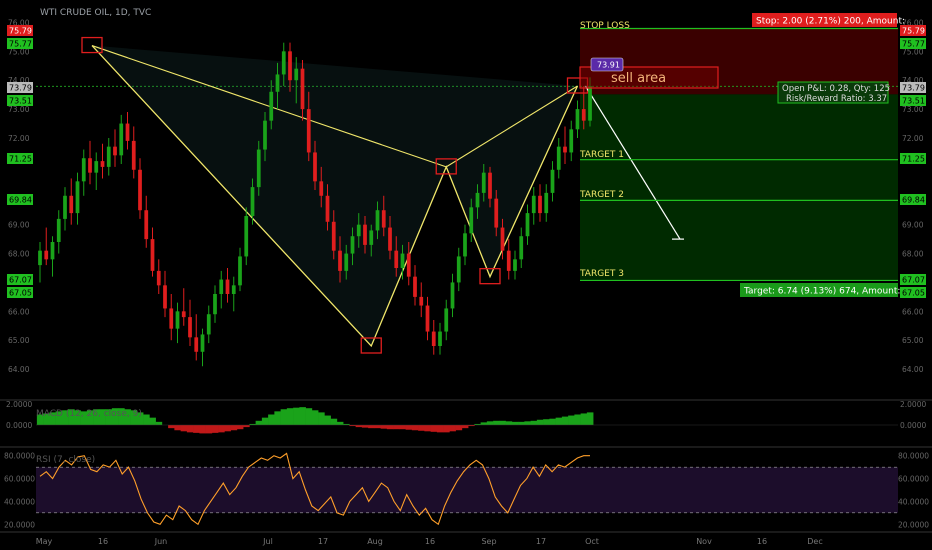 This screenshot has width=932, height=550. Describe the element at coordinates (467, 490) in the screenshot. I see `rsi-band-fill` at that location.